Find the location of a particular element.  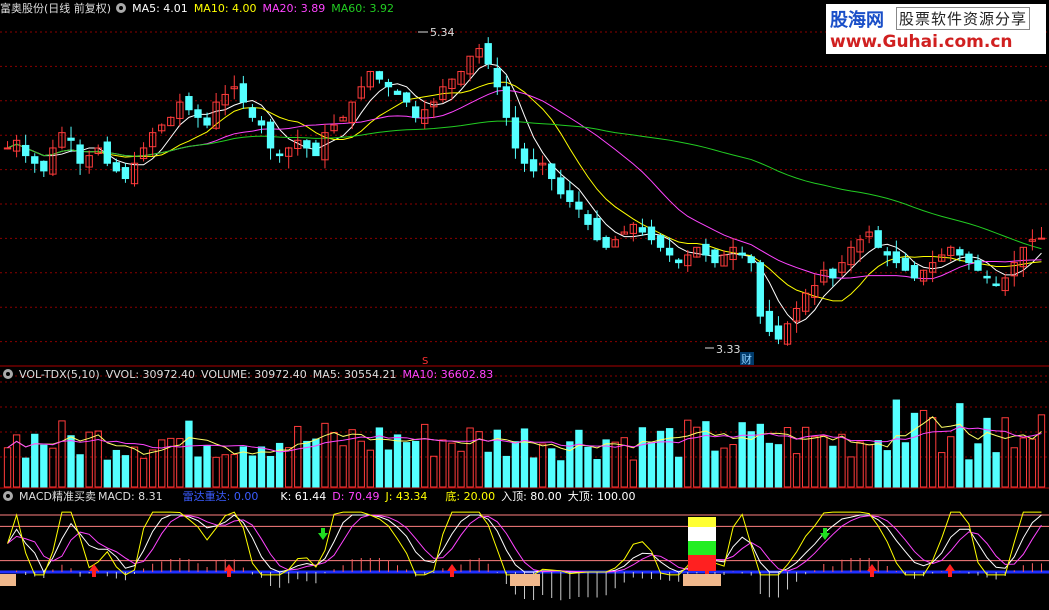

stock-title: 富奥股份(日线 前复权) is located at coordinates (56, 8).